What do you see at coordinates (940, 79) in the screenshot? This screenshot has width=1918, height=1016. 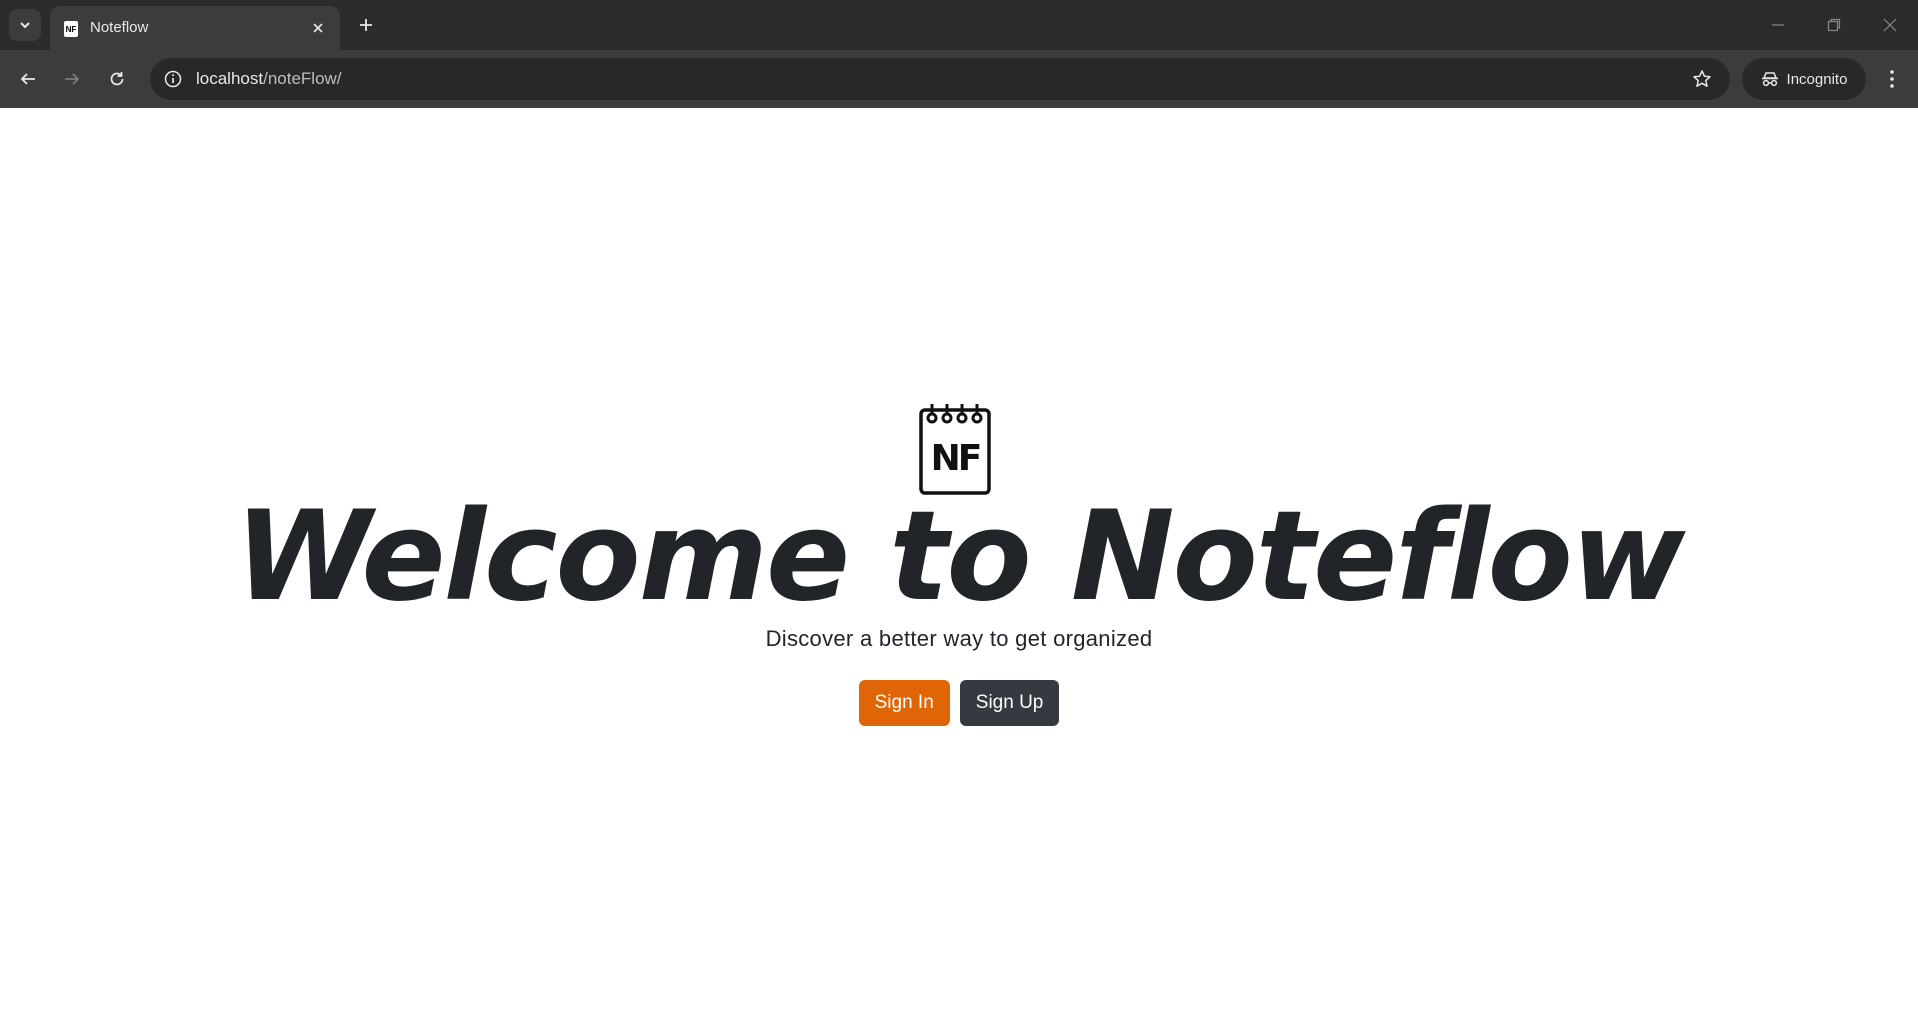 I see `address-bar: localhost/noteFlow/` at bounding box center [940, 79].